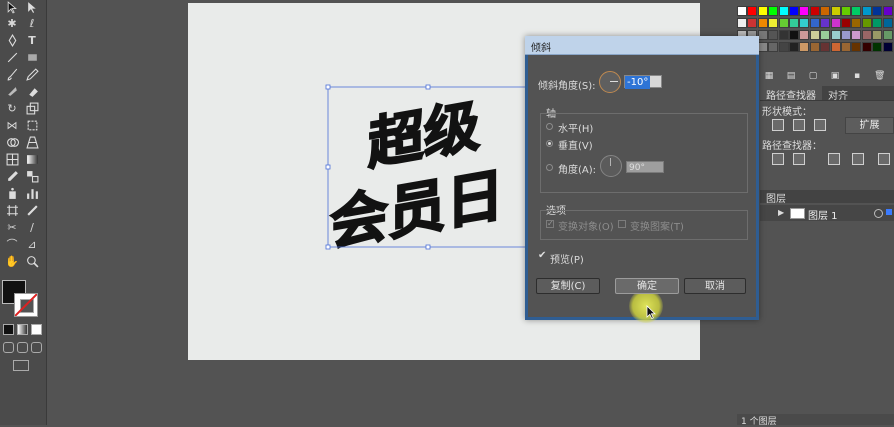 Image resolution: width=894 pixels, height=427 pixels. I want to click on rectangle-tool-icon, so click(32, 57).